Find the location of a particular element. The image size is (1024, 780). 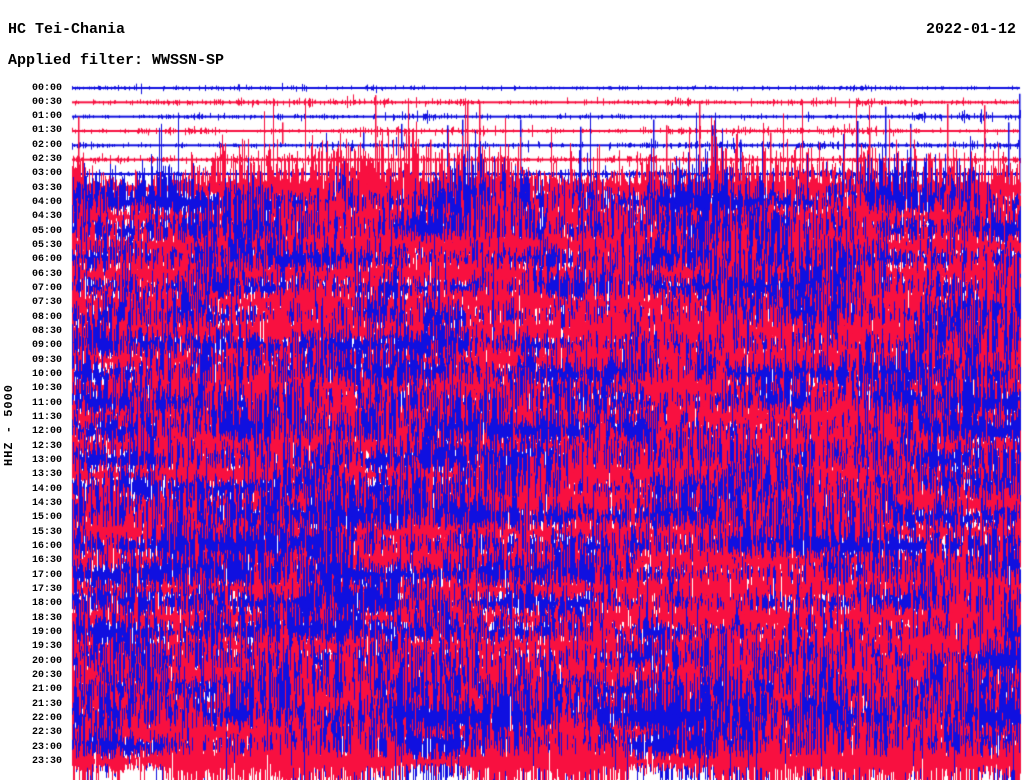

time-label-17:30: 17:30 is located at coordinates (46, 590).